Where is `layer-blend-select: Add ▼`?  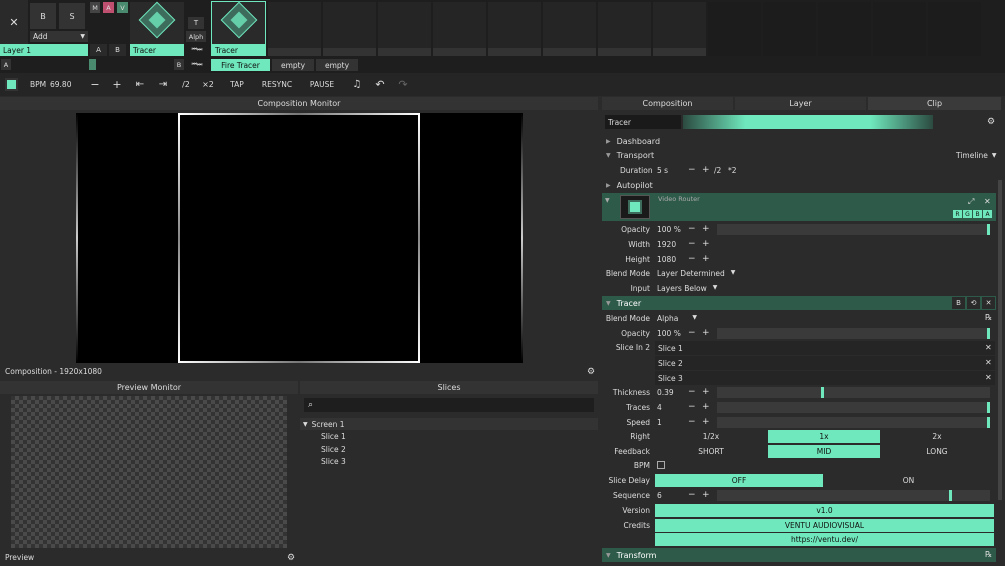
layer-blend-select: Add ▼ is located at coordinates (59, 36).